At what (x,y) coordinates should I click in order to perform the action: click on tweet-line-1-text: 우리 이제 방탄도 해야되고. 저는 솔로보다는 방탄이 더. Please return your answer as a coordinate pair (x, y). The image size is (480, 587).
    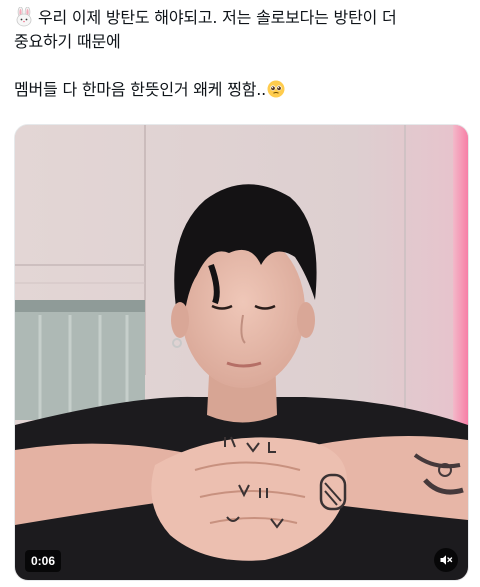
    Looking at the image, I should click on (217, 17).